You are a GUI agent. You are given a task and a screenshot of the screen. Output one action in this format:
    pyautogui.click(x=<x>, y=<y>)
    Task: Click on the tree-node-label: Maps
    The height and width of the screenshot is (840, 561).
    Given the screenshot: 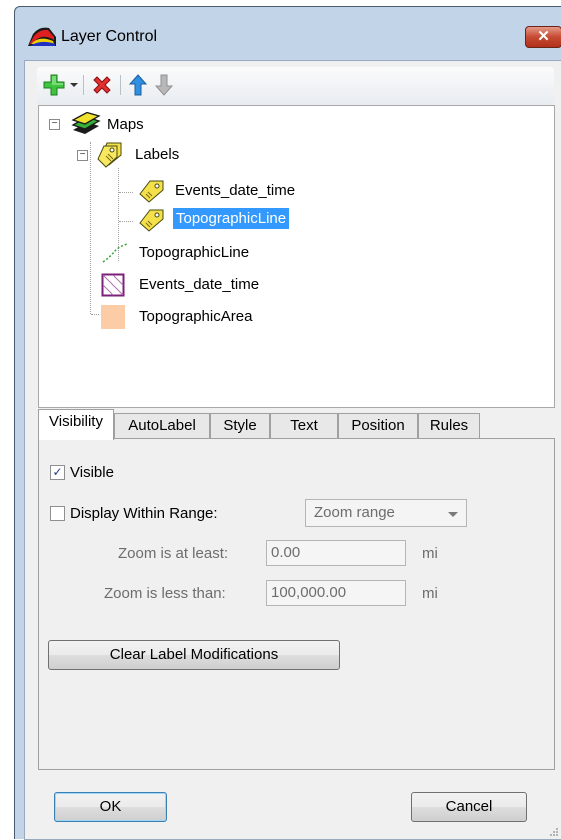 What is the action you would take?
    pyautogui.click(x=125, y=124)
    